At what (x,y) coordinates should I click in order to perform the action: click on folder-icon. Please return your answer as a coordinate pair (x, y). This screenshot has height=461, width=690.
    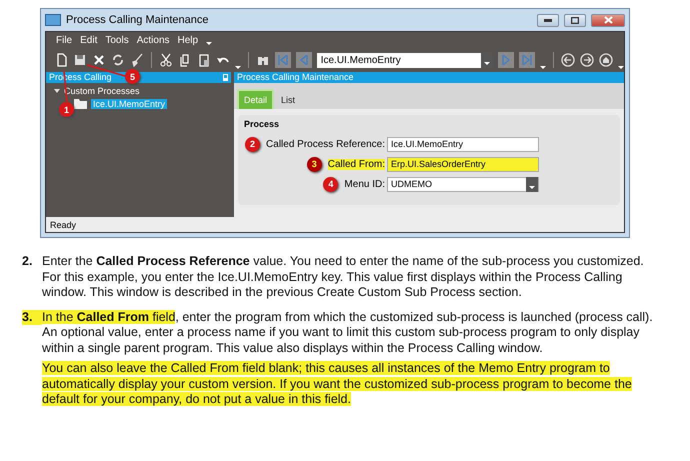
    Looking at the image, I should click on (80, 103).